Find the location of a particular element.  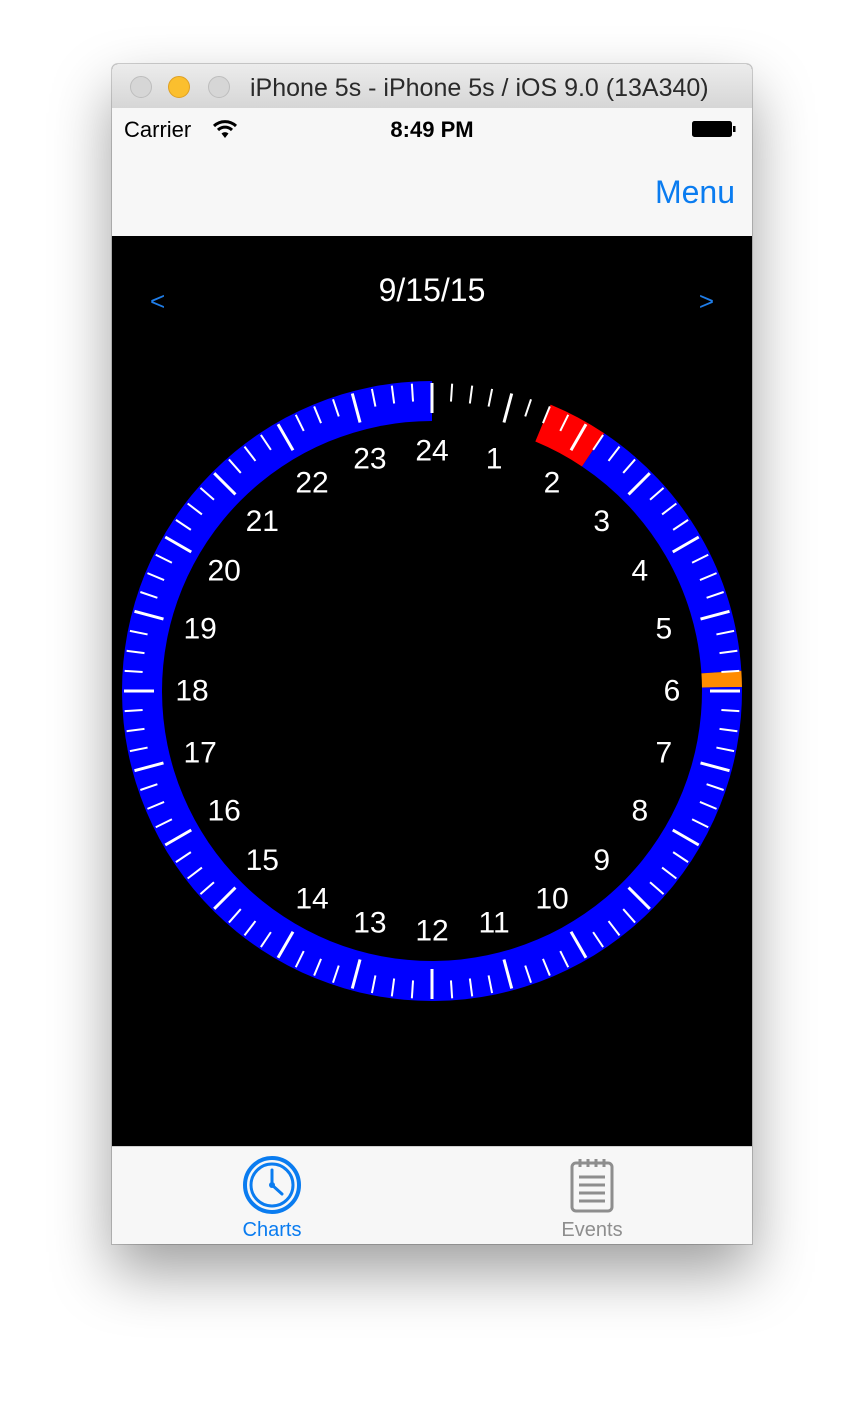

navigation-bar: Menu is located at coordinates (432, 192).